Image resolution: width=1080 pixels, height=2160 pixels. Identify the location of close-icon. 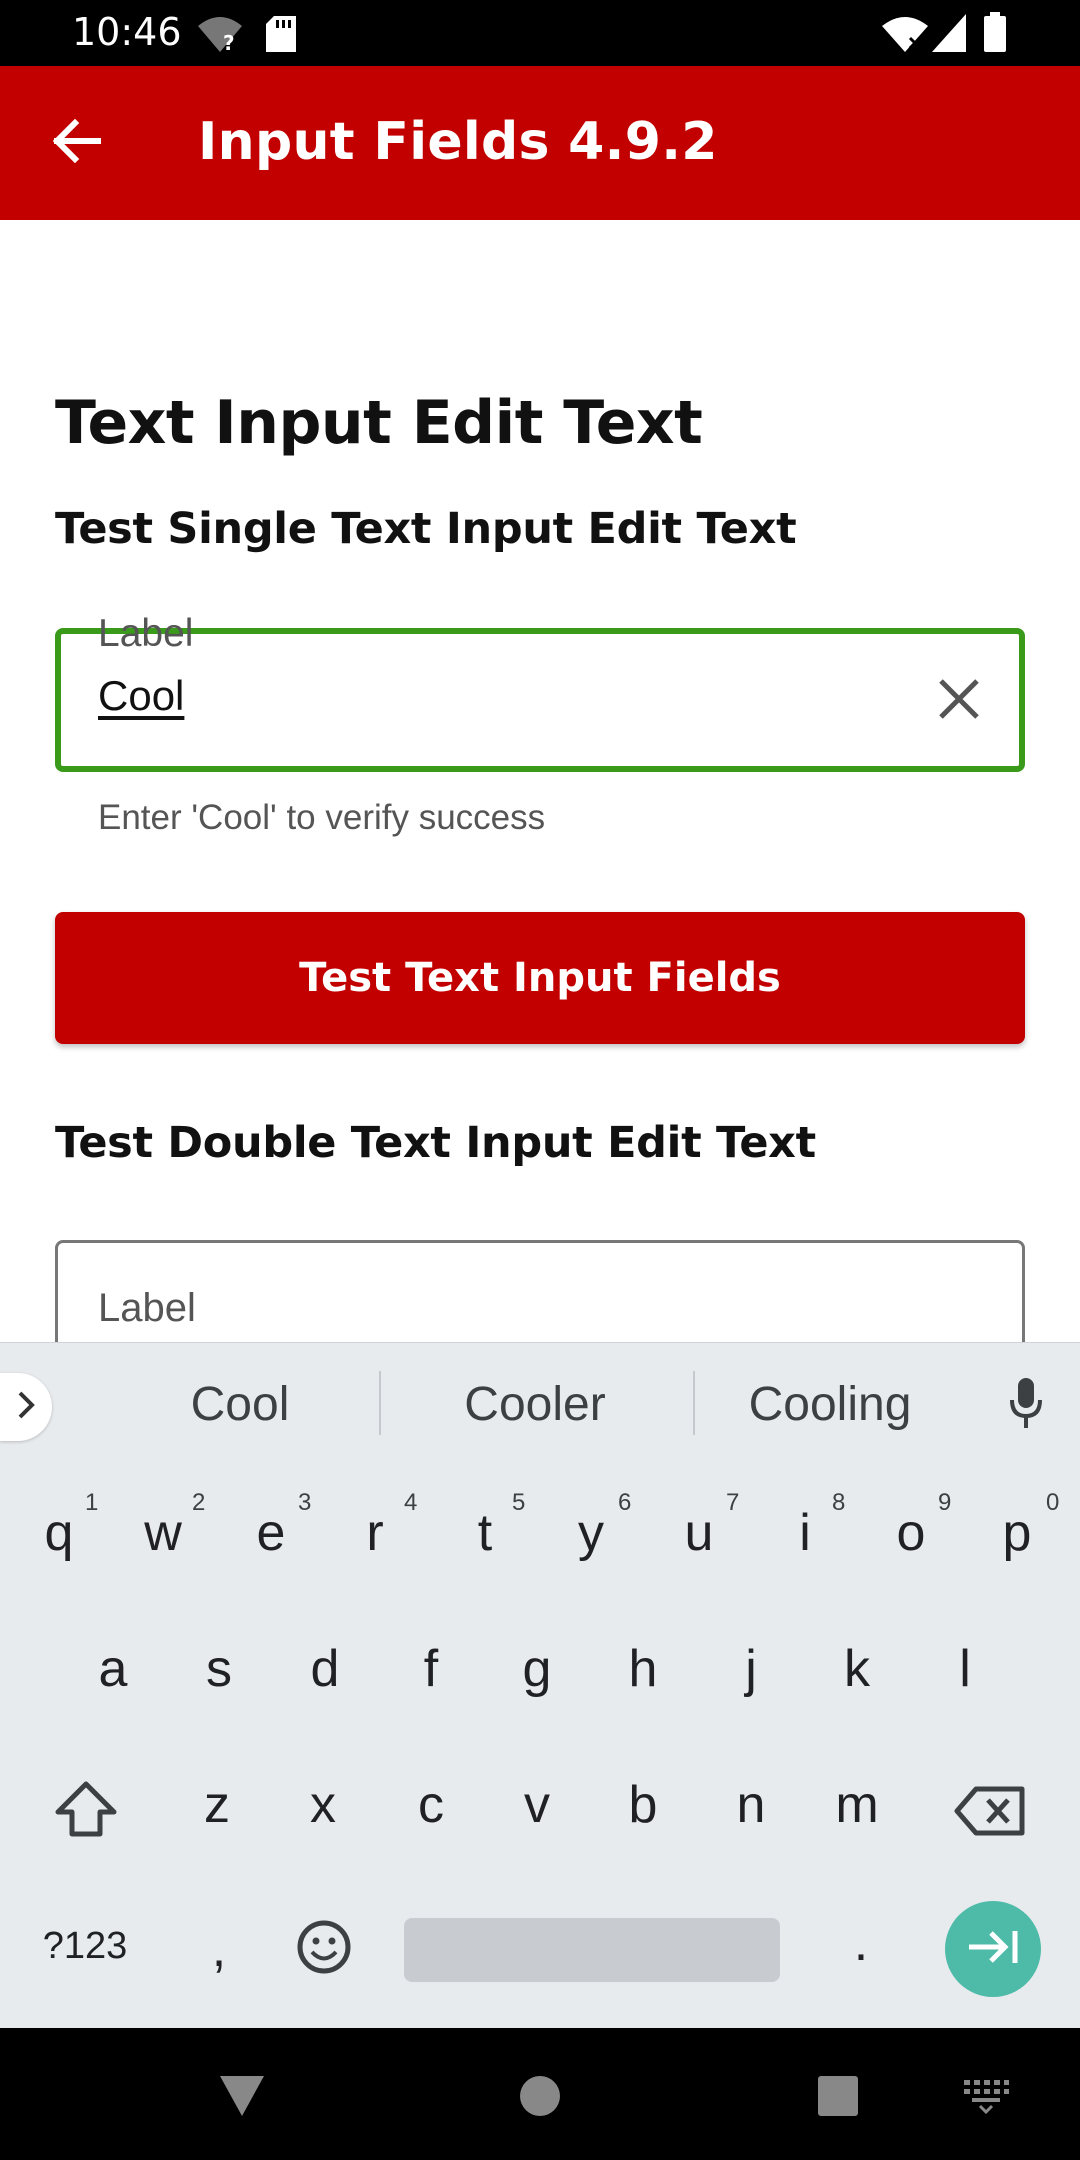
(959, 701).